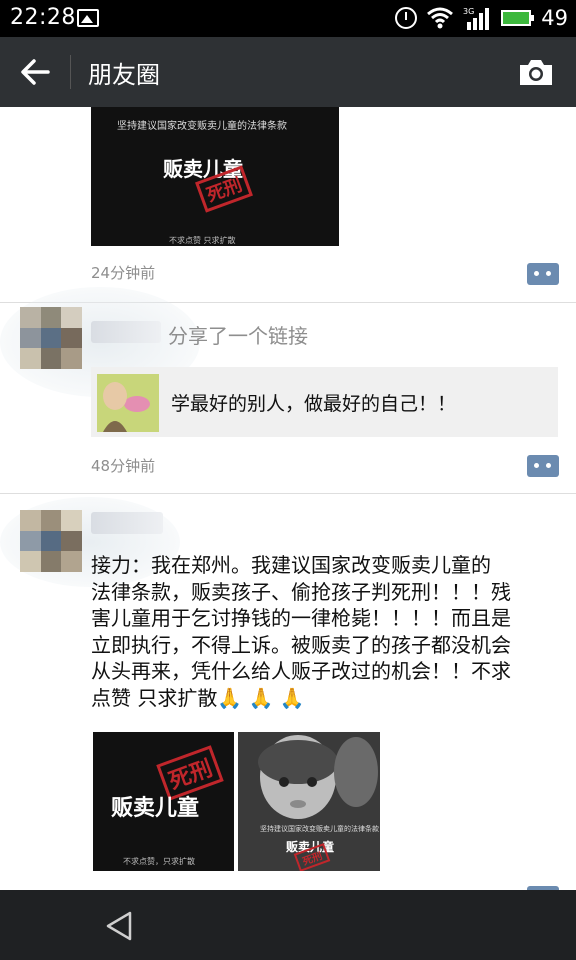 Image resolution: width=576 pixels, height=960 pixels. I want to click on link-title: 学最好的别人，做最好的自己！！, so click(314, 404).